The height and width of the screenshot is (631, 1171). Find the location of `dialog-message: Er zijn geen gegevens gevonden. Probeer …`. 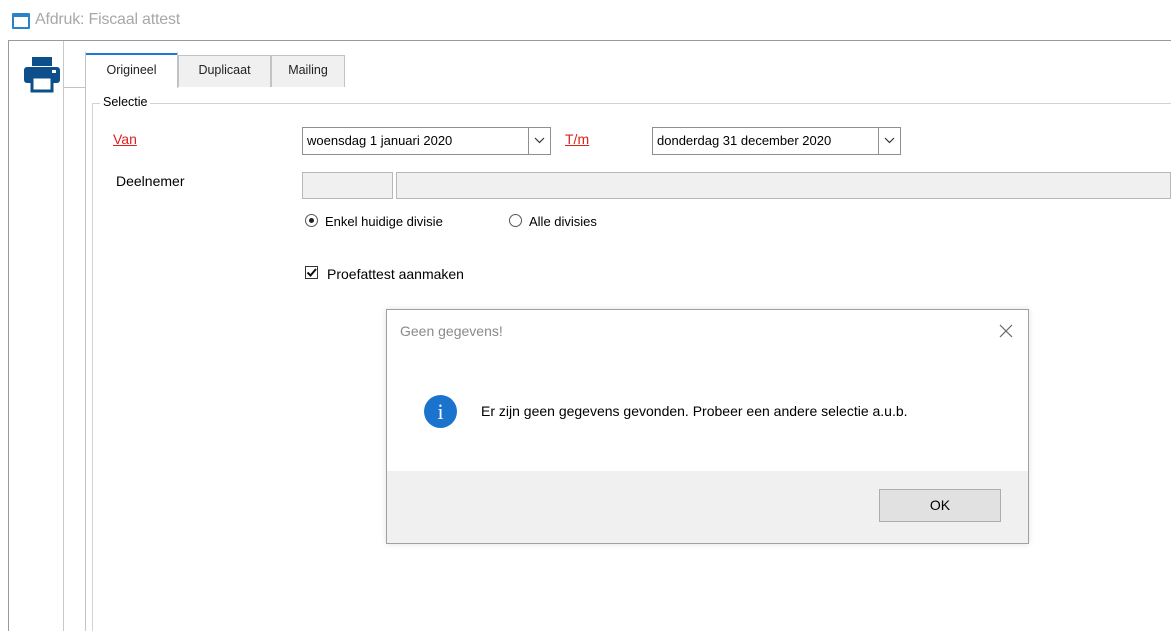

dialog-message: Er zijn geen gegevens gevonden. Probeer … is located at coordinates (694, 411).